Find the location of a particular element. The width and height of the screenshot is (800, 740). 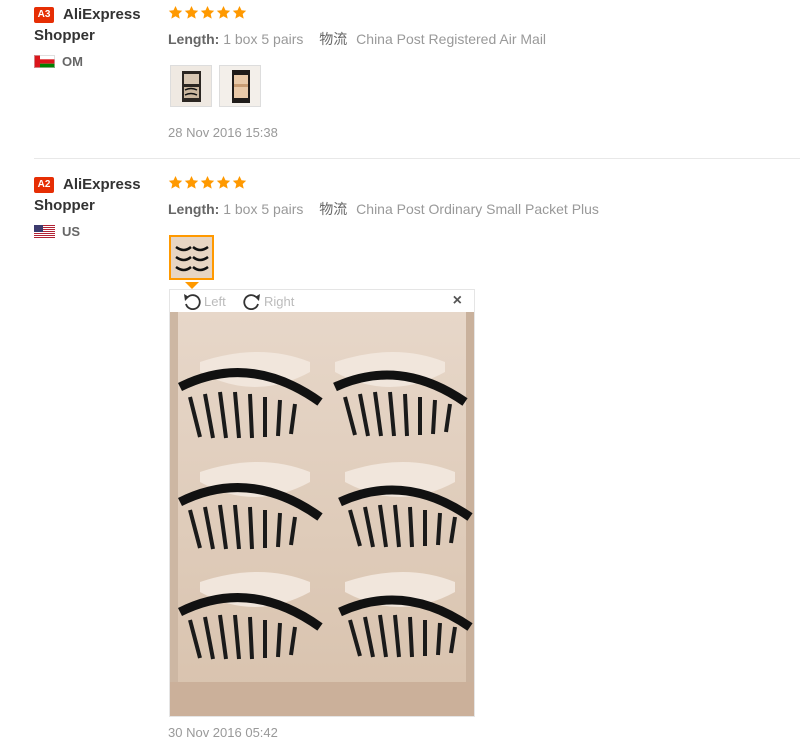

rotate-left-icon is located at coordinates (192, 302).